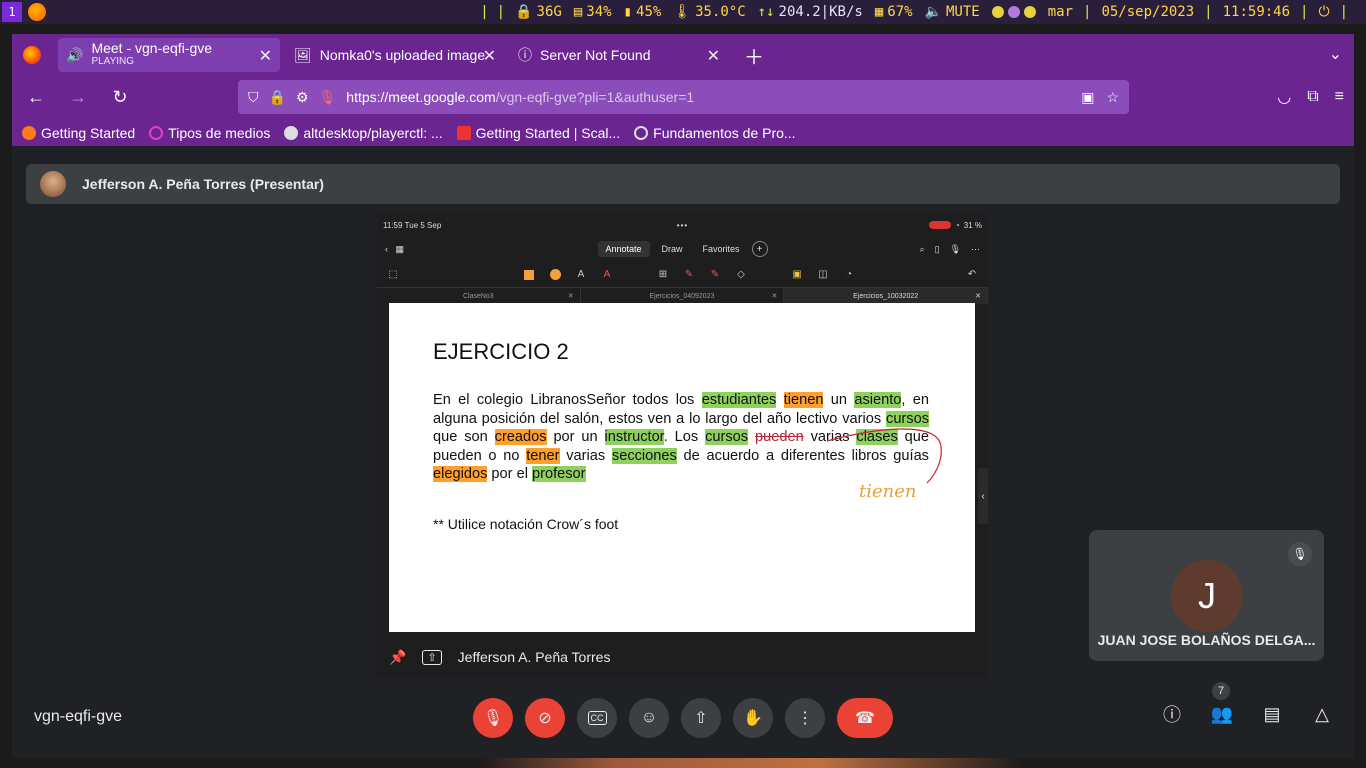 The height and width of the screenshot is (768, 1366). What do you see at coordinates (538, 12) in the screenshot?
I see `storage-stat: 🔒 36G` at bounding box center [538, 12].